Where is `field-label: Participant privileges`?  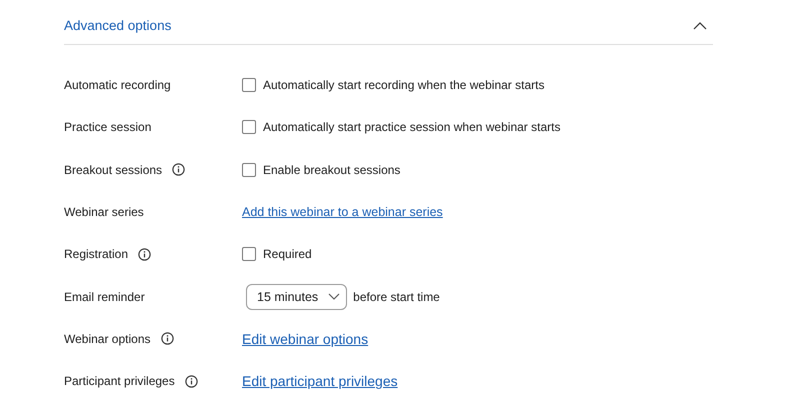 field-label: Participant privileges is located at coordinates (119, 381).